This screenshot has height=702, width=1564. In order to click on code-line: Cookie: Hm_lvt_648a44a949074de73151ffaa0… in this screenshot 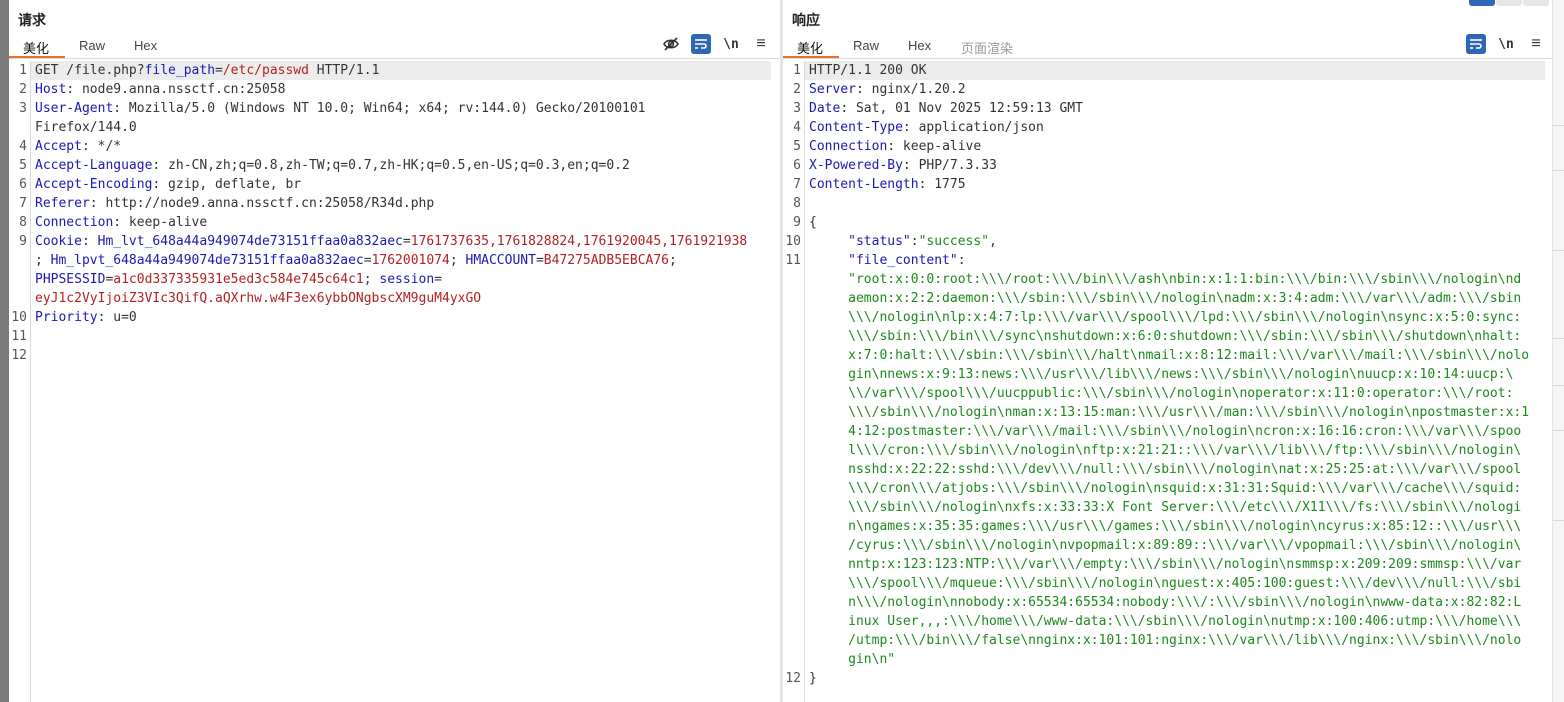, I will do `click(391, 241)`.